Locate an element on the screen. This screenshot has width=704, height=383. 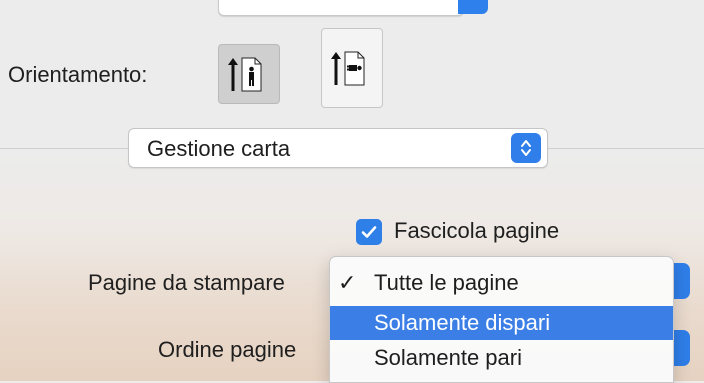
menu-checkmark-icon: ✓ is located at coordinates (347, 282).